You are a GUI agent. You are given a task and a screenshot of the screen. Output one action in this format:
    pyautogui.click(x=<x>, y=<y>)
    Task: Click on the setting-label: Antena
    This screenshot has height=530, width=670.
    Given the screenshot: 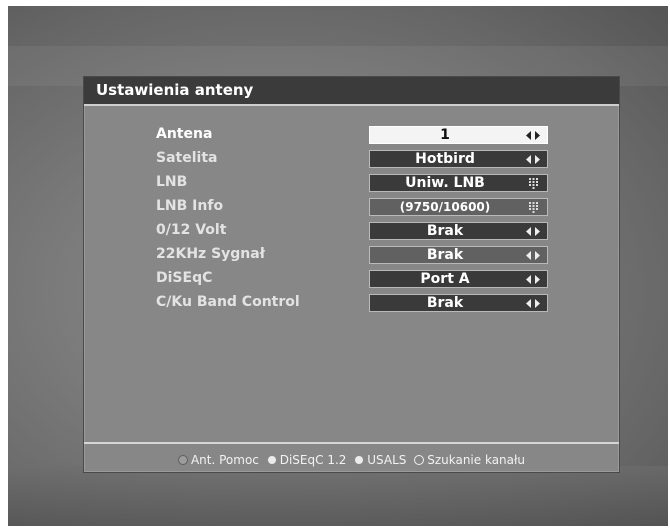 What is the action you would take?
    pyautogui.click(x=184, y=134)
    